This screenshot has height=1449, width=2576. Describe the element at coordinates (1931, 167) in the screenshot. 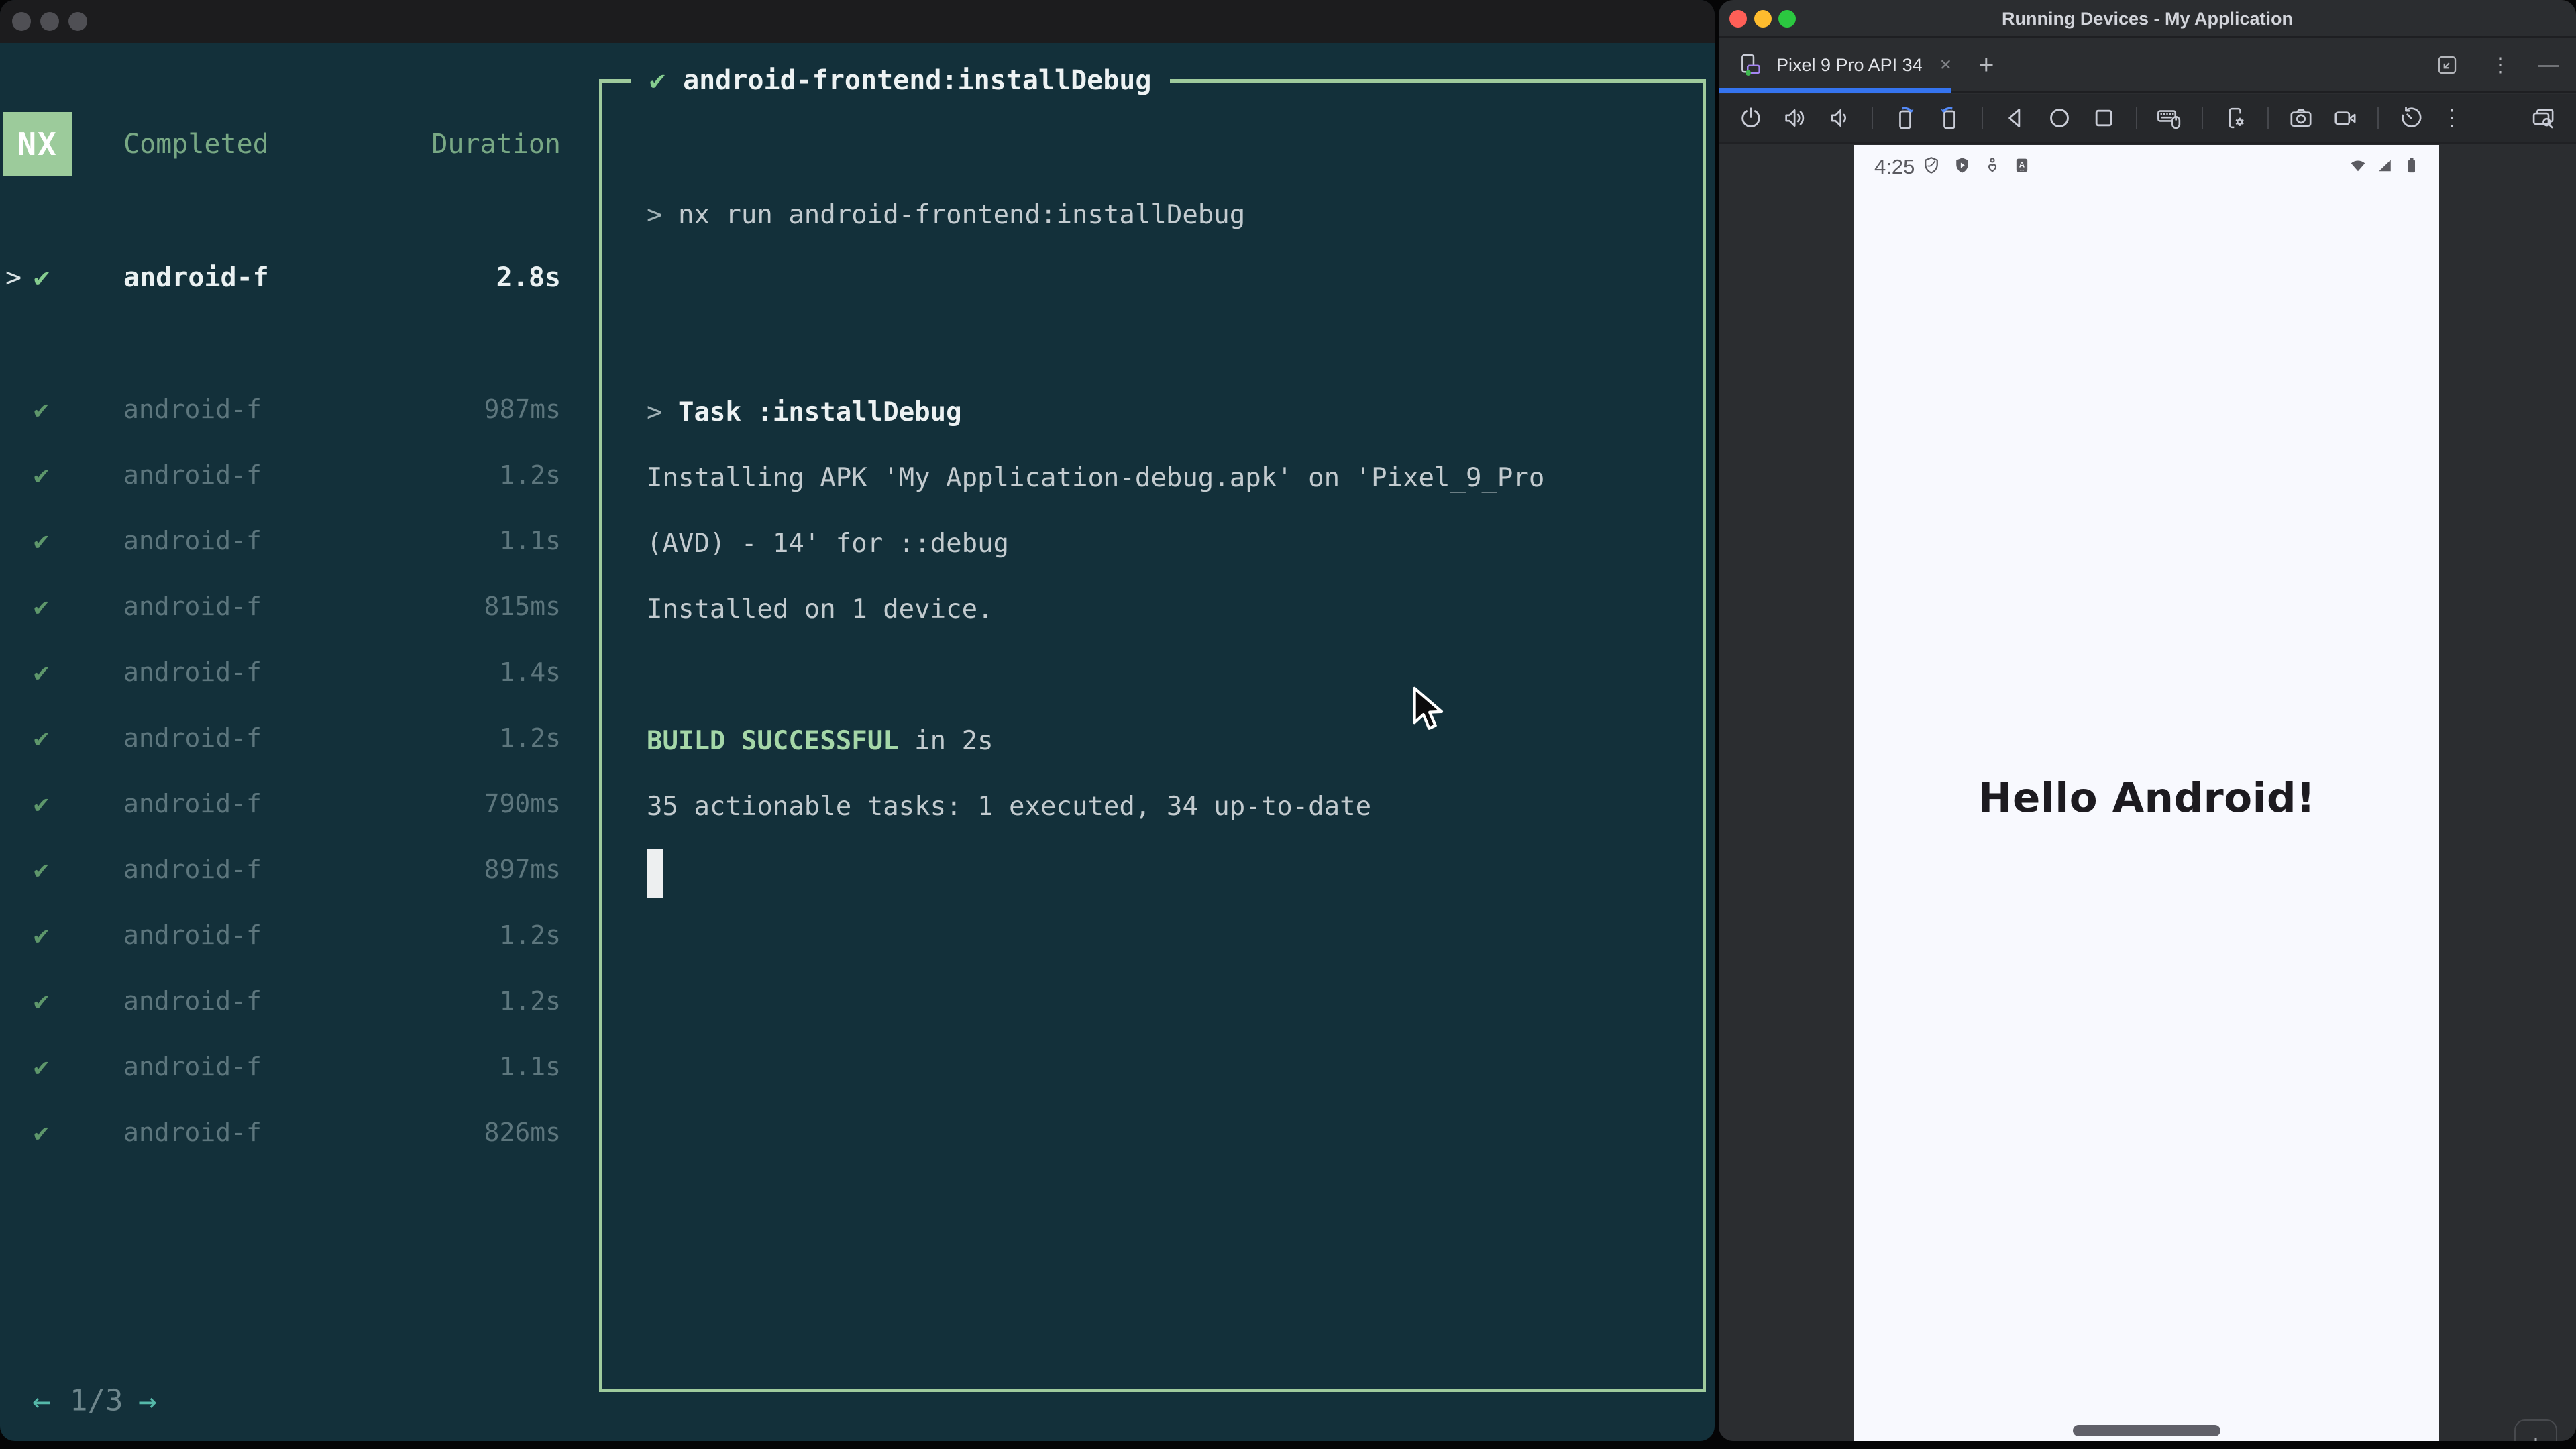

I see `shield-notification-icon` at that location.